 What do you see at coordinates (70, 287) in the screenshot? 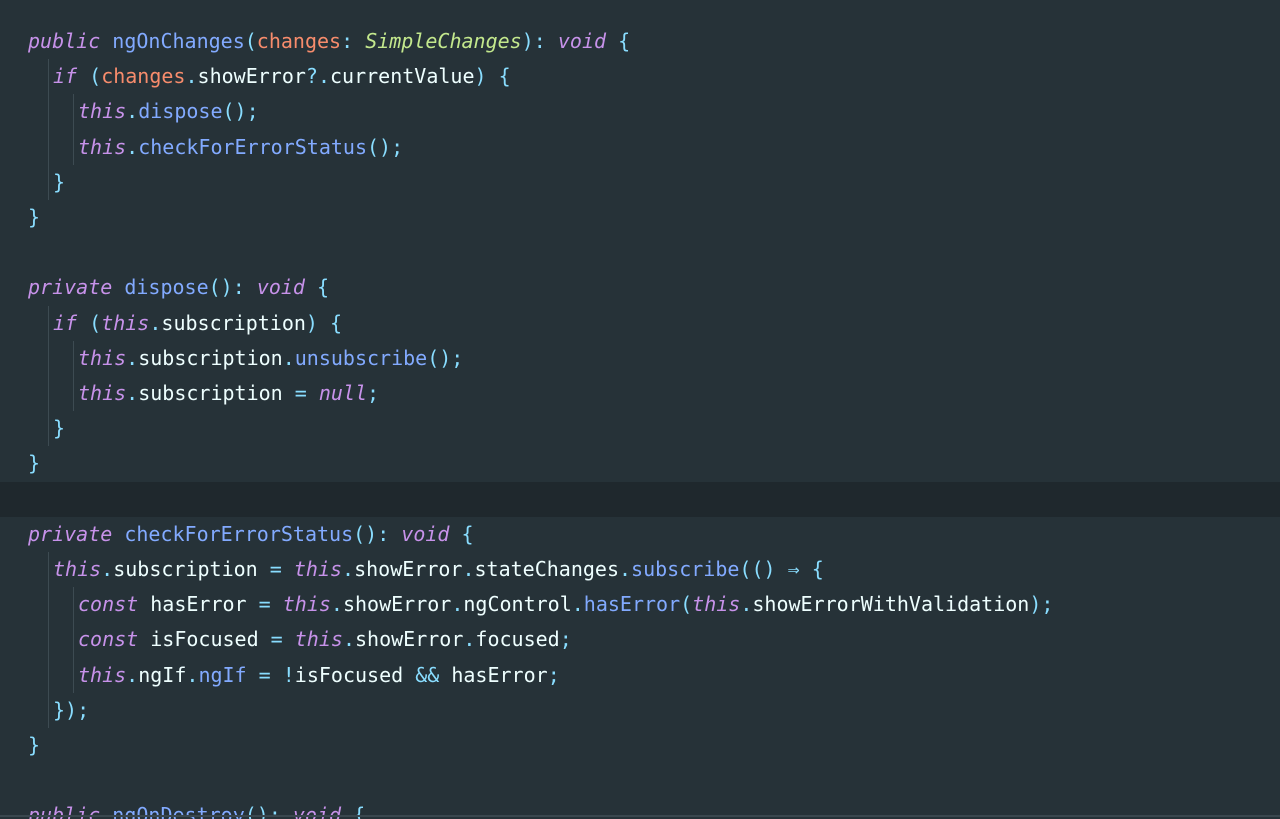
I see `code-token: private` at bounding box center [70, 287].